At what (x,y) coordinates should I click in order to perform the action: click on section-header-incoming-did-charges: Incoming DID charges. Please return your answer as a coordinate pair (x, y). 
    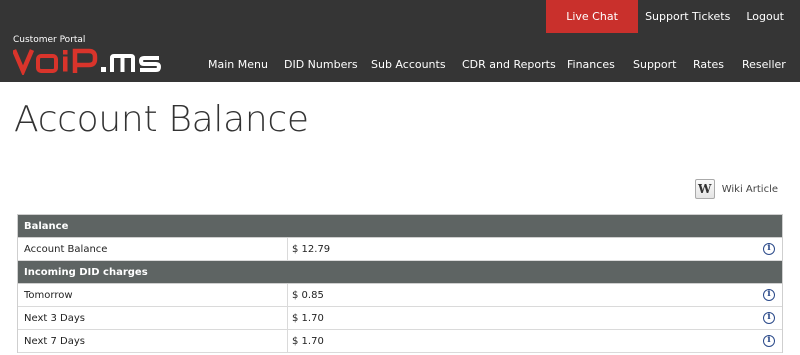
    Looking at the image, I should click on (400, 272).